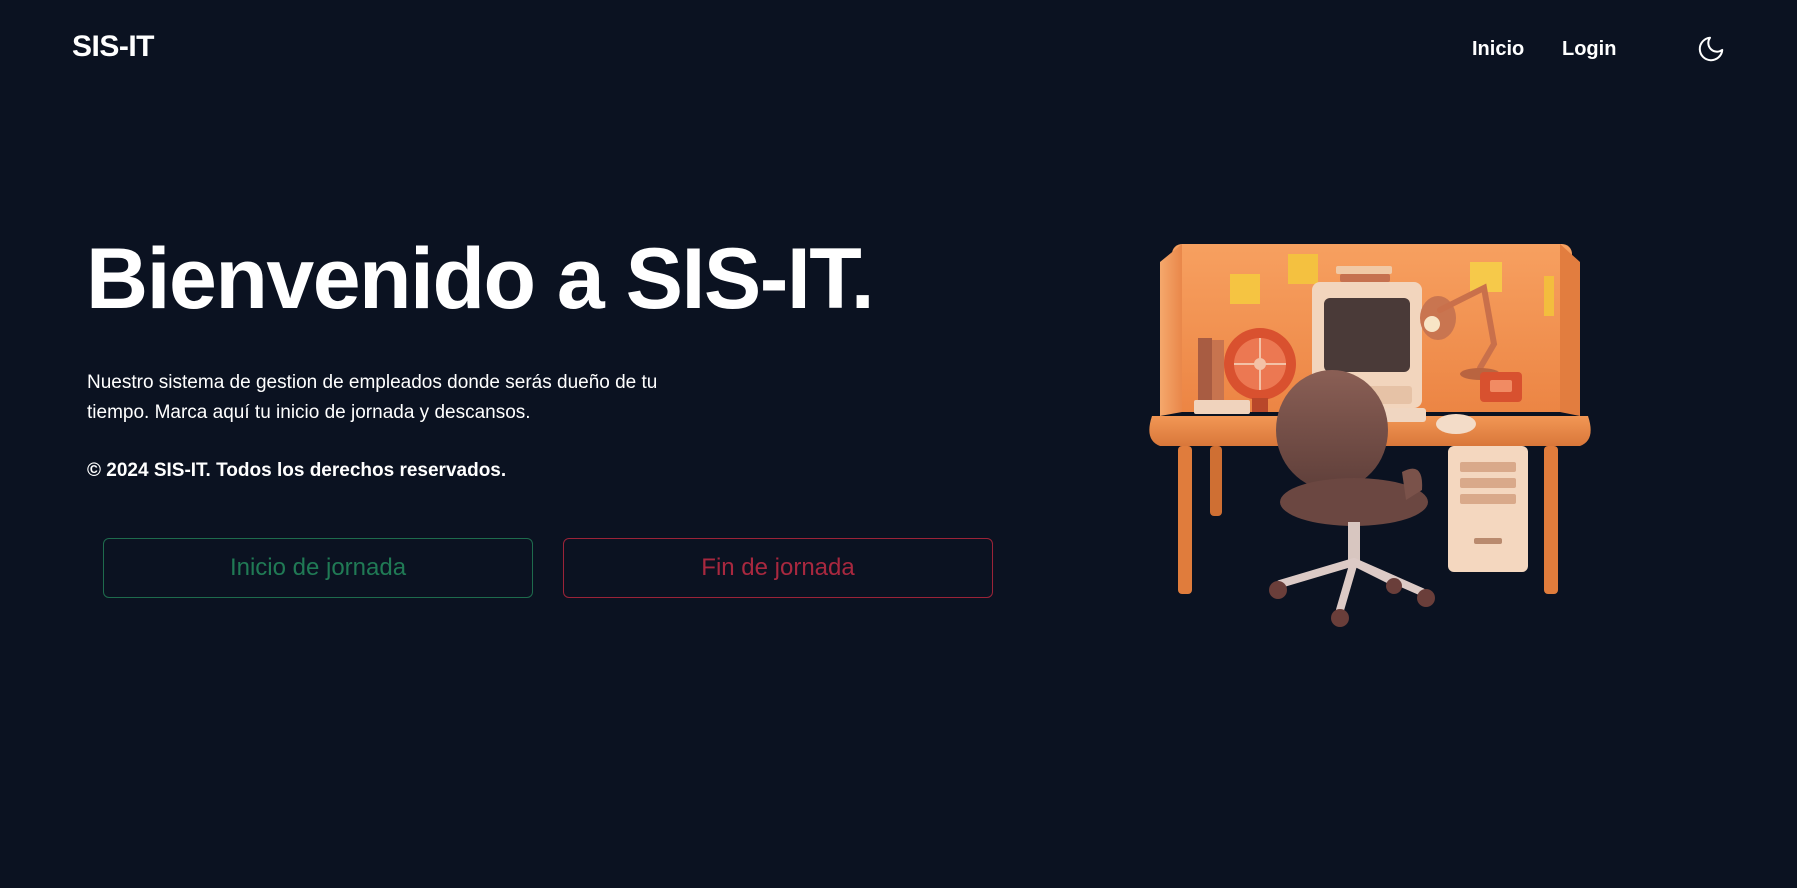 The width and height of the screenshot is (1797, 888). I want to click on nav-link-login: Login, so click(1589, 49).